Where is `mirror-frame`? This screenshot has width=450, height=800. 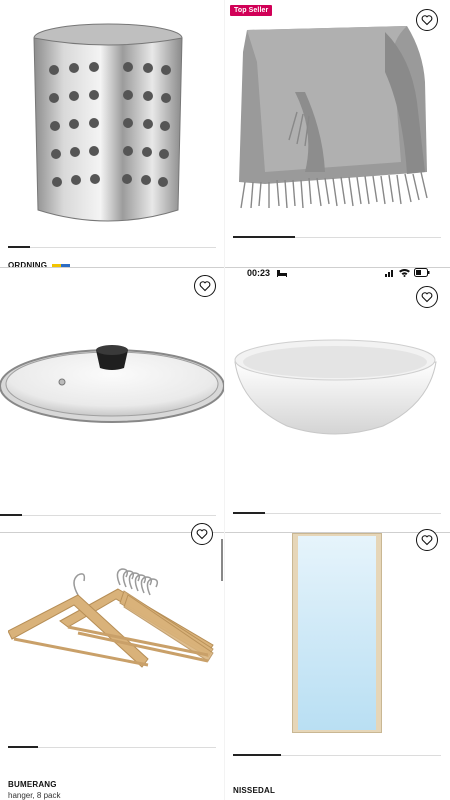 mirror-frame is located at coordinates (337, 633).